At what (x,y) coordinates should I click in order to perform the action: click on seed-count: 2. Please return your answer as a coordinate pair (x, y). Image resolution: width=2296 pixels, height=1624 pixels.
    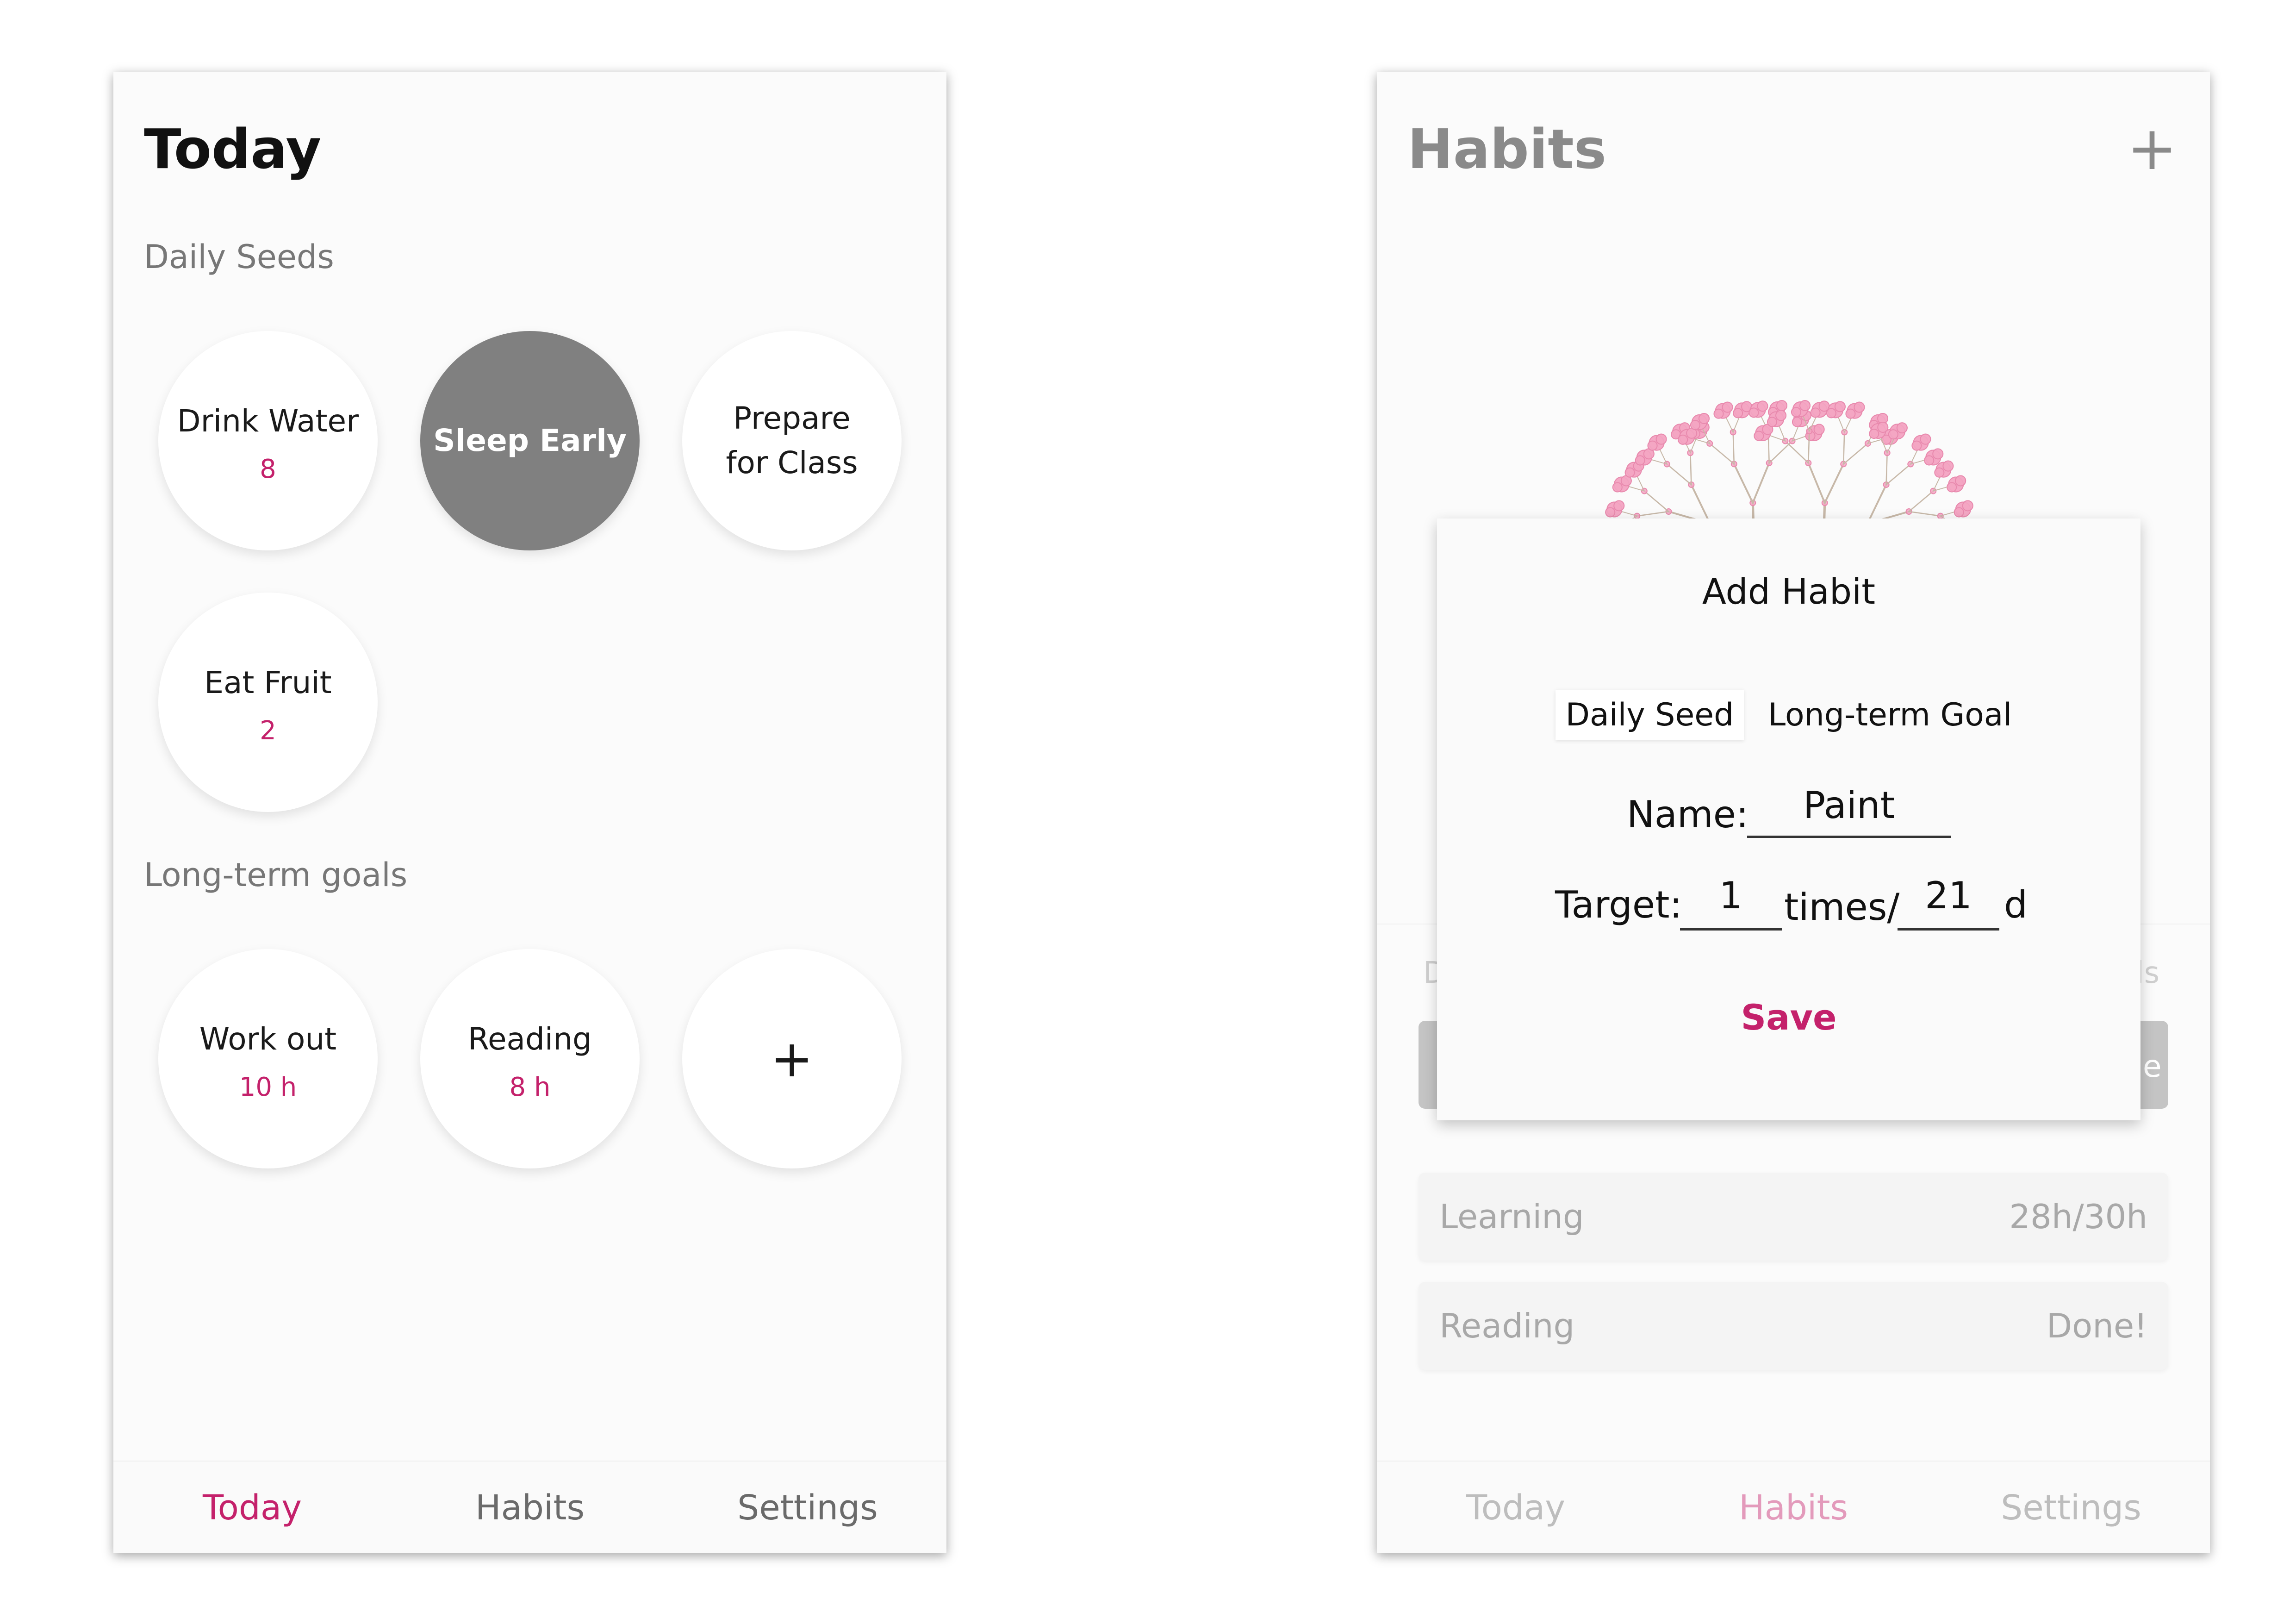
    Looking at the image, I should click on (268, 730).